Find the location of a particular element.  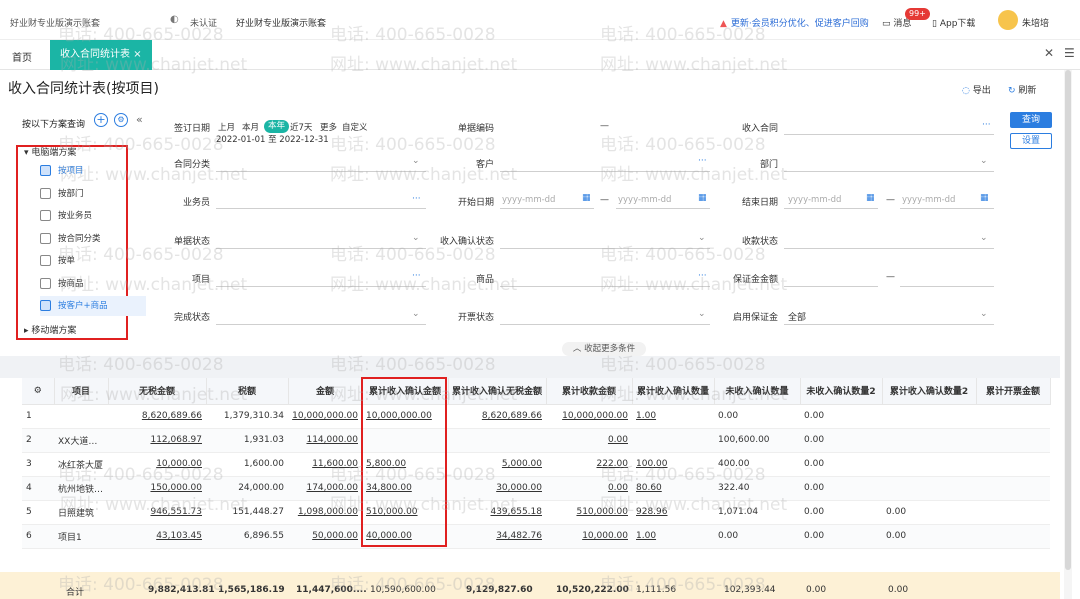

settings-button: 设置 is located at coordinates (1031, 141).